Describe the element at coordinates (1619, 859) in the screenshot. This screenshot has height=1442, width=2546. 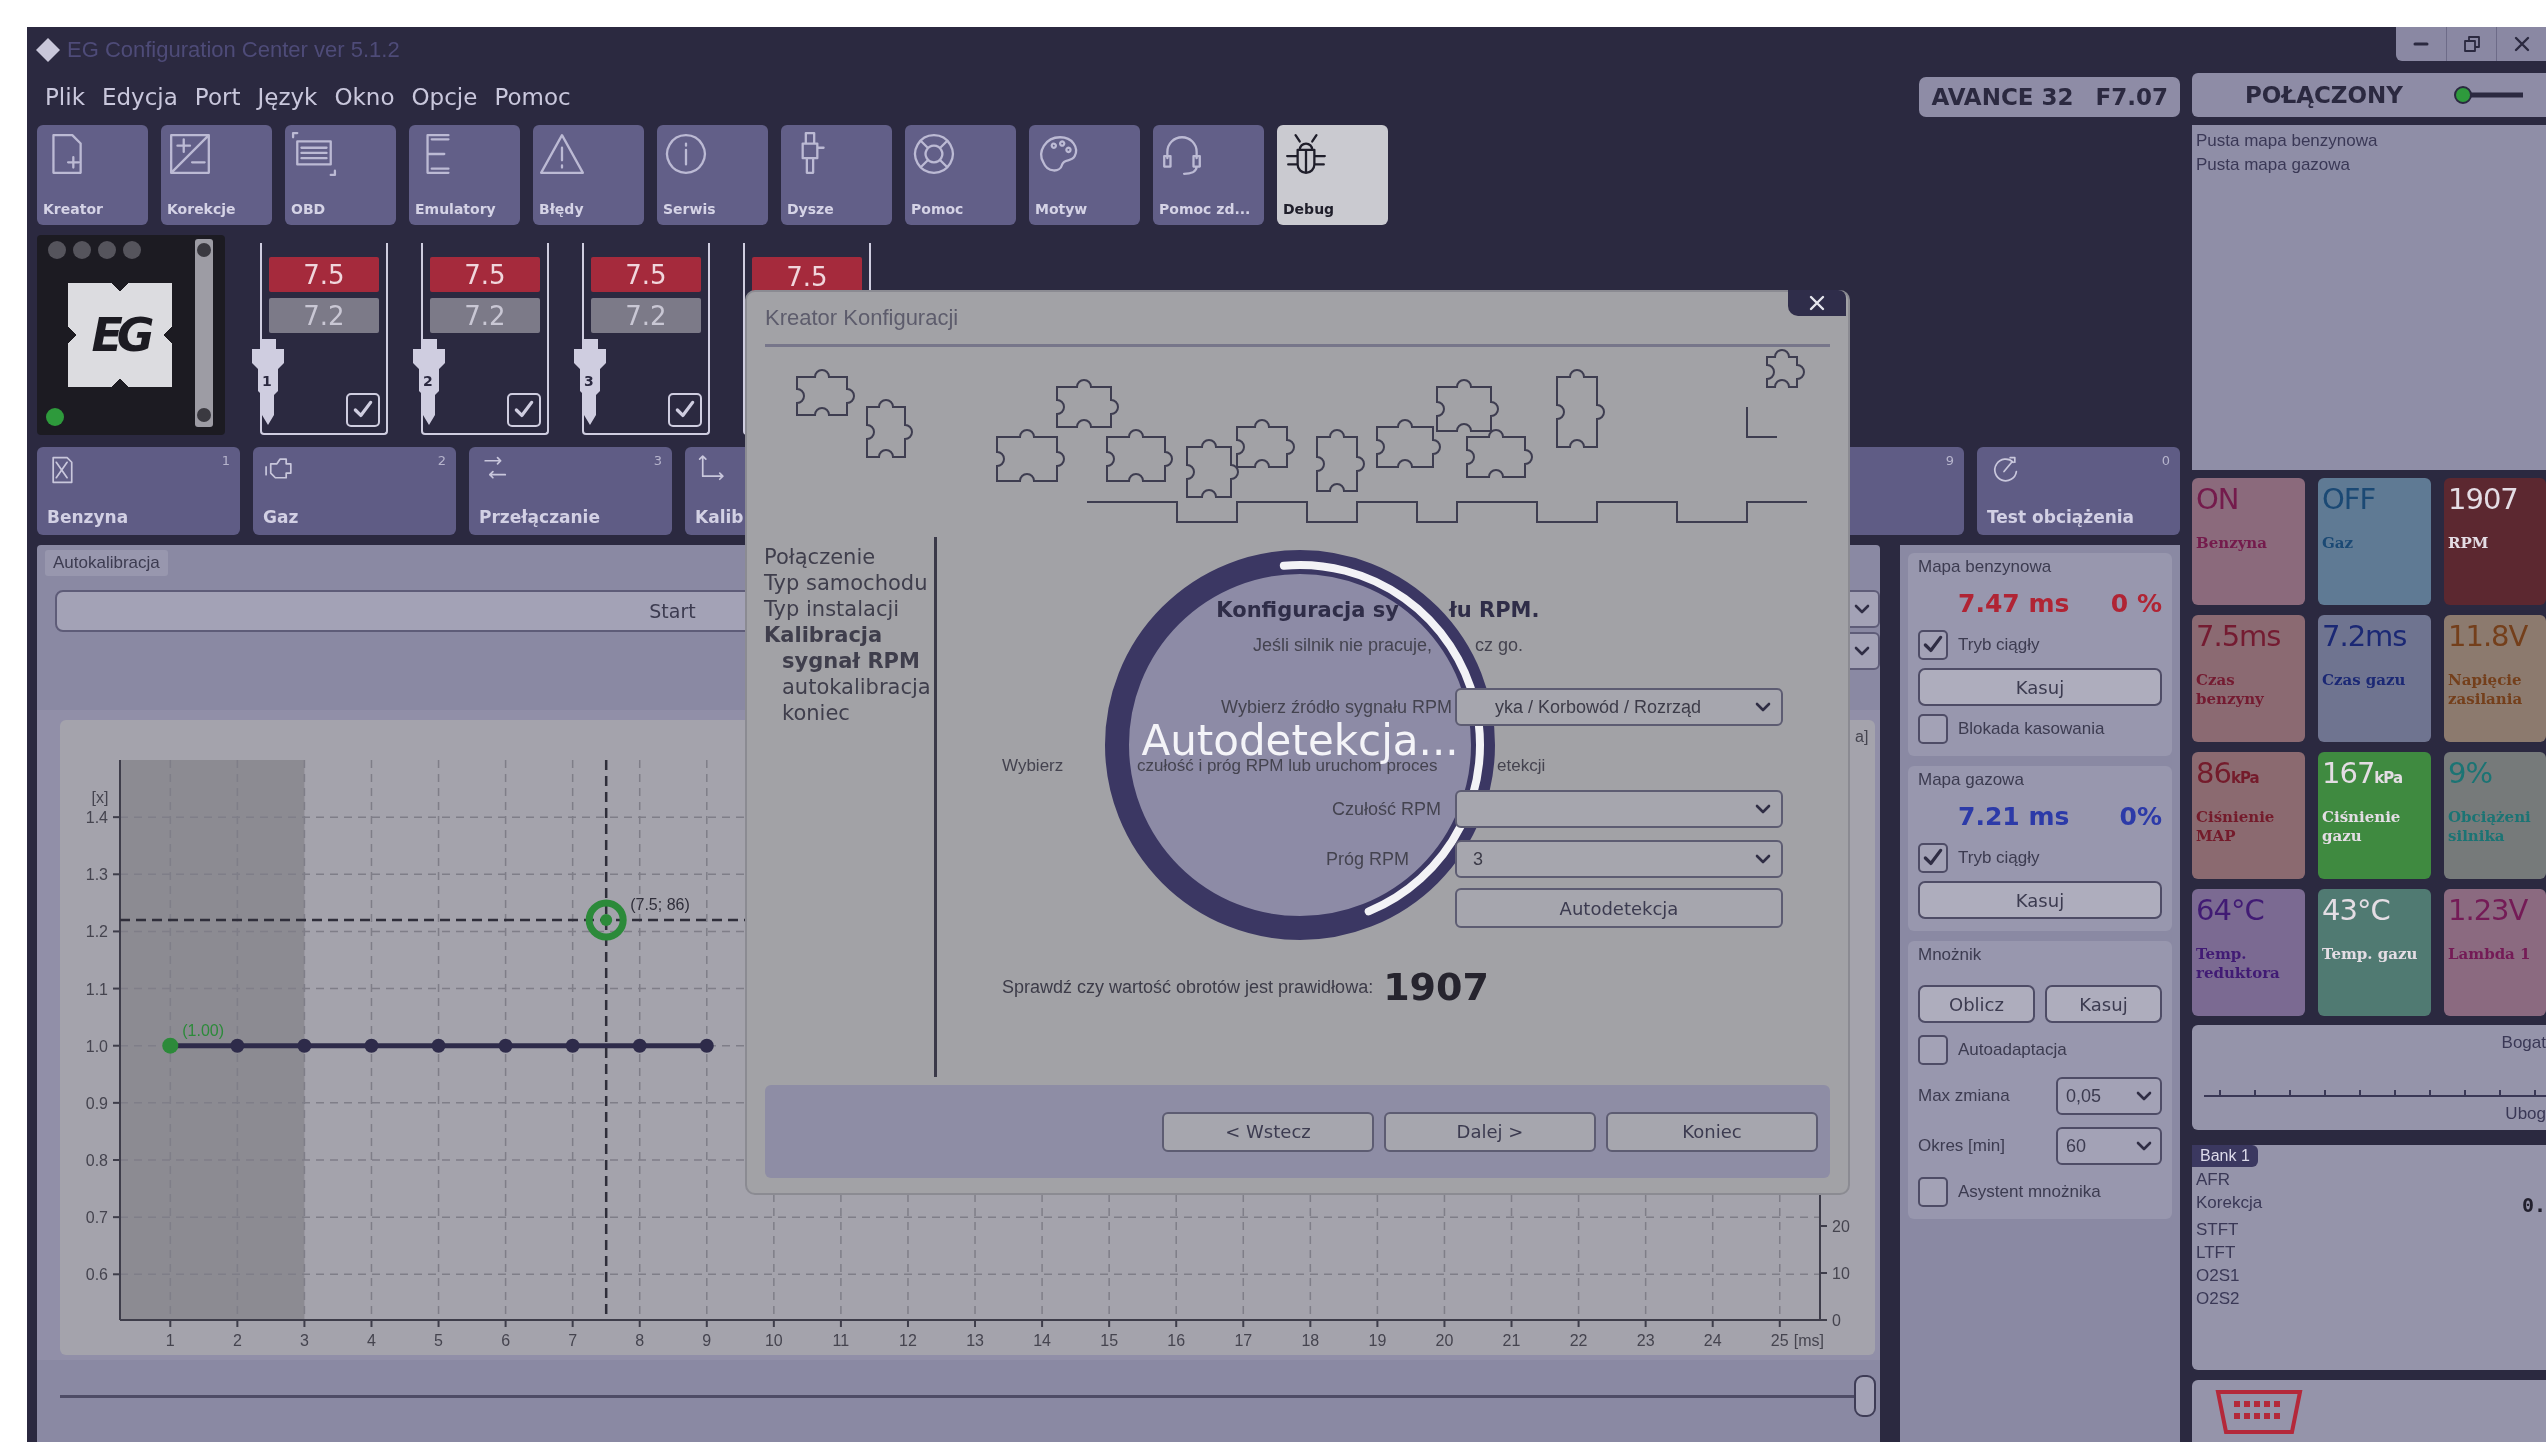
I see `dropdown: 3` at that location.